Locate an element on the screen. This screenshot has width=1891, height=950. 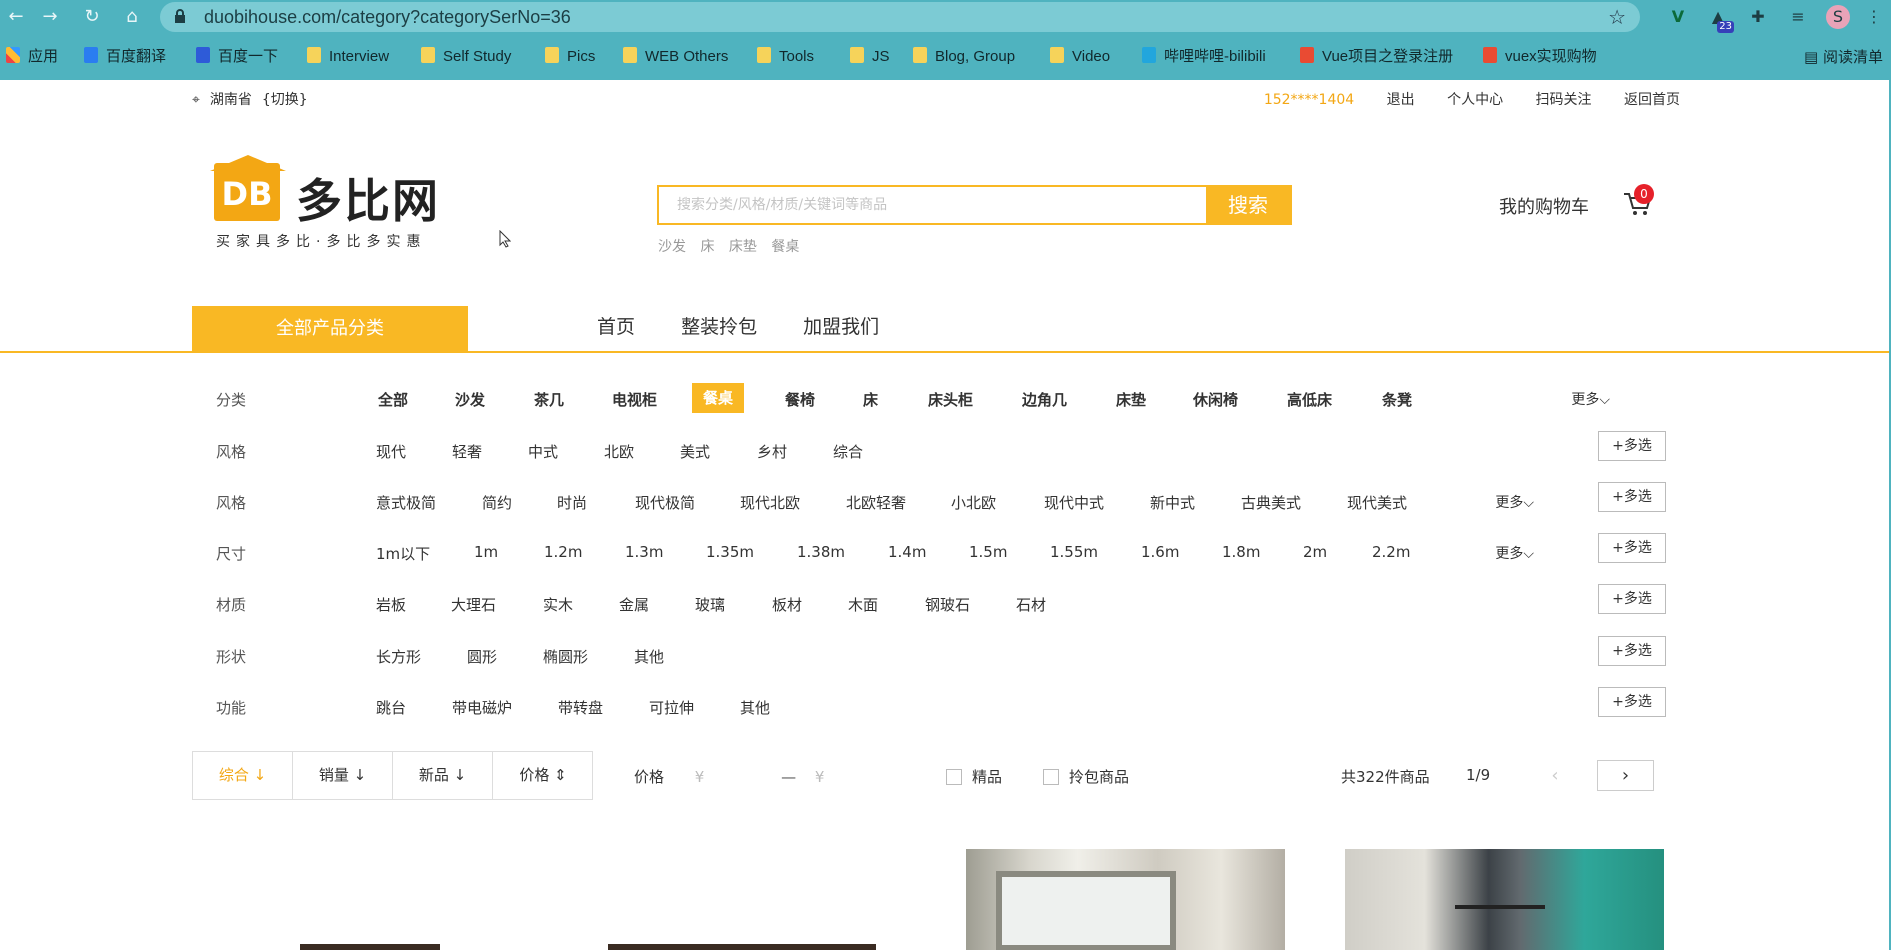
filter-option: 长方形 is located at coordinates (398, 656).